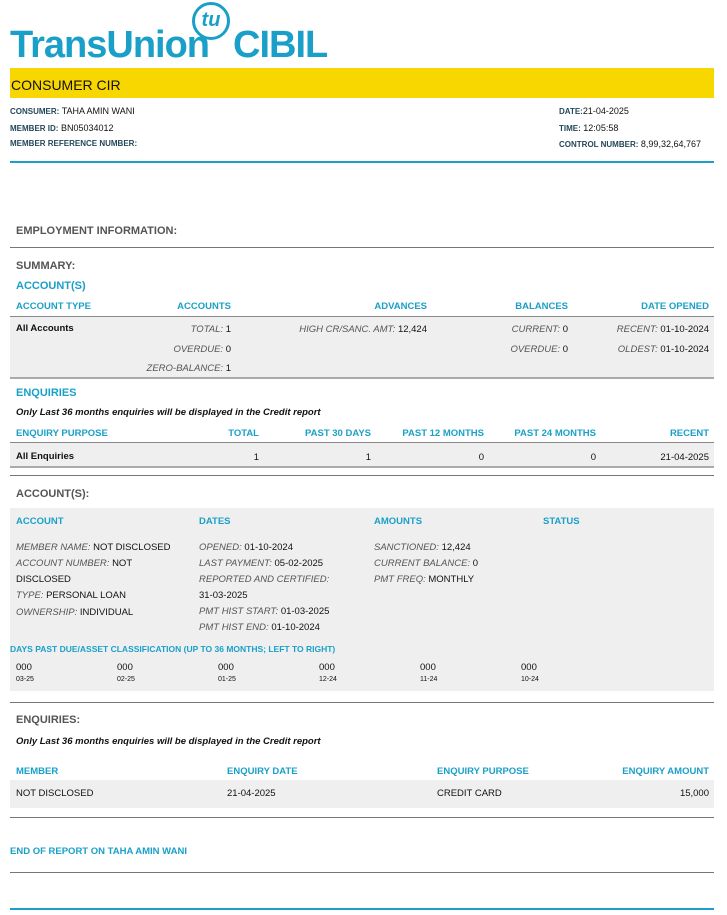 This screenshot has height=915, width=727. What do you see at coordinates (62, 128) in the screenshot?
I see `member-id-line: MEMBER ID: BN05034012` at bounding box center [62, 128].